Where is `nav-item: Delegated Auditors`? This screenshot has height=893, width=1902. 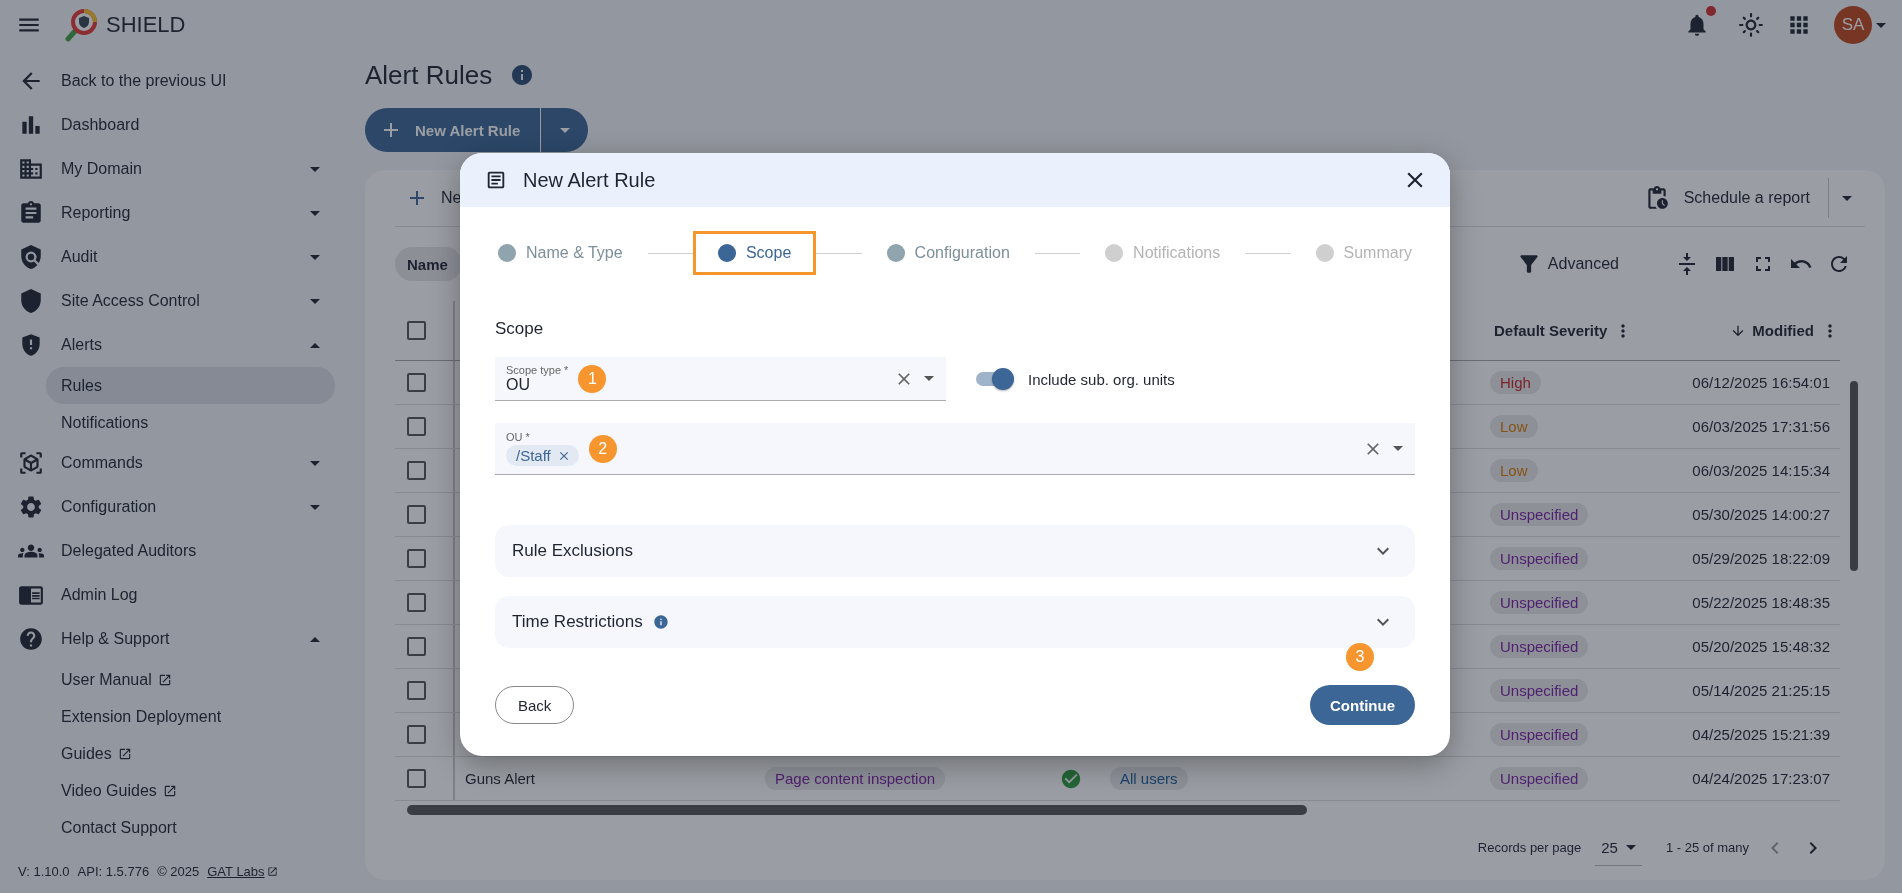 nav-item: Delegated Auditors is located at coordinates (182, 551).